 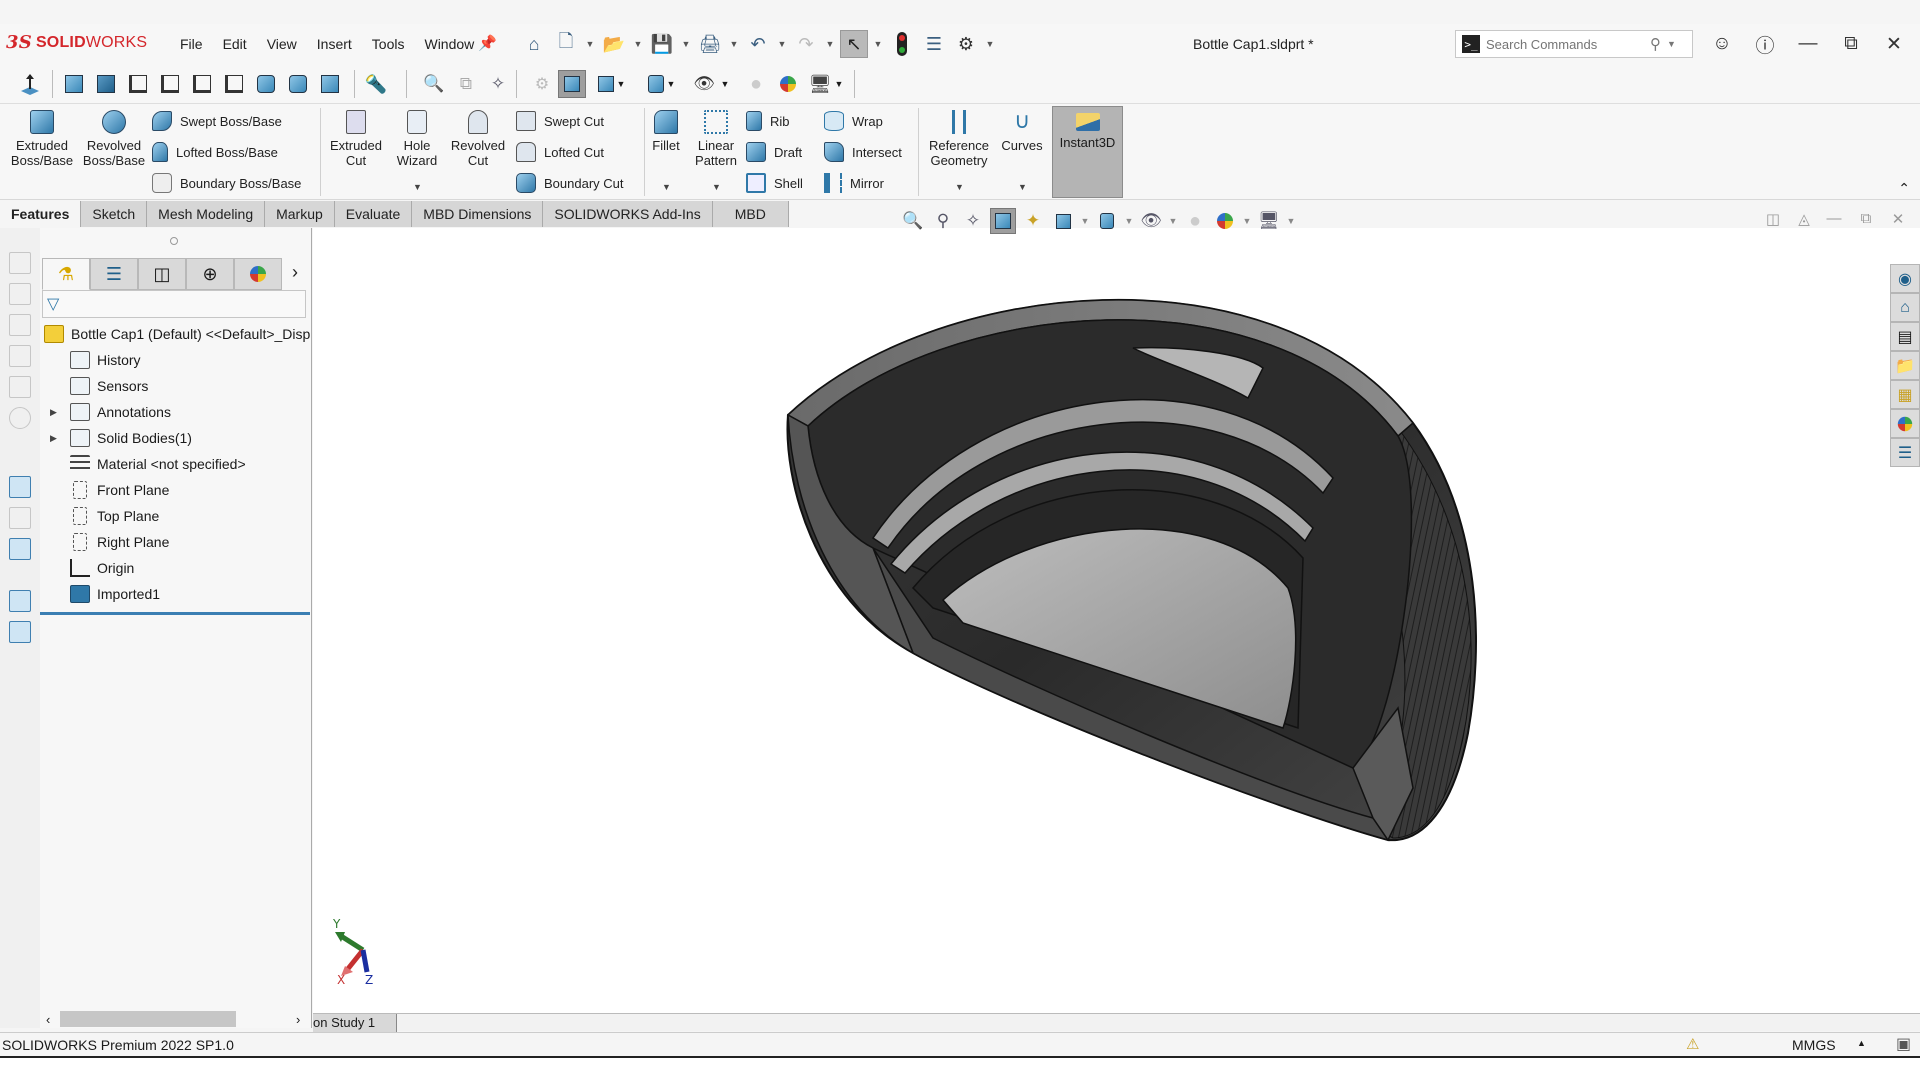 What do you see at coordinates (1905, 365) in the screenshot?
I see `file-explorer-icon: 📁` at bounding box center [1905, 365].